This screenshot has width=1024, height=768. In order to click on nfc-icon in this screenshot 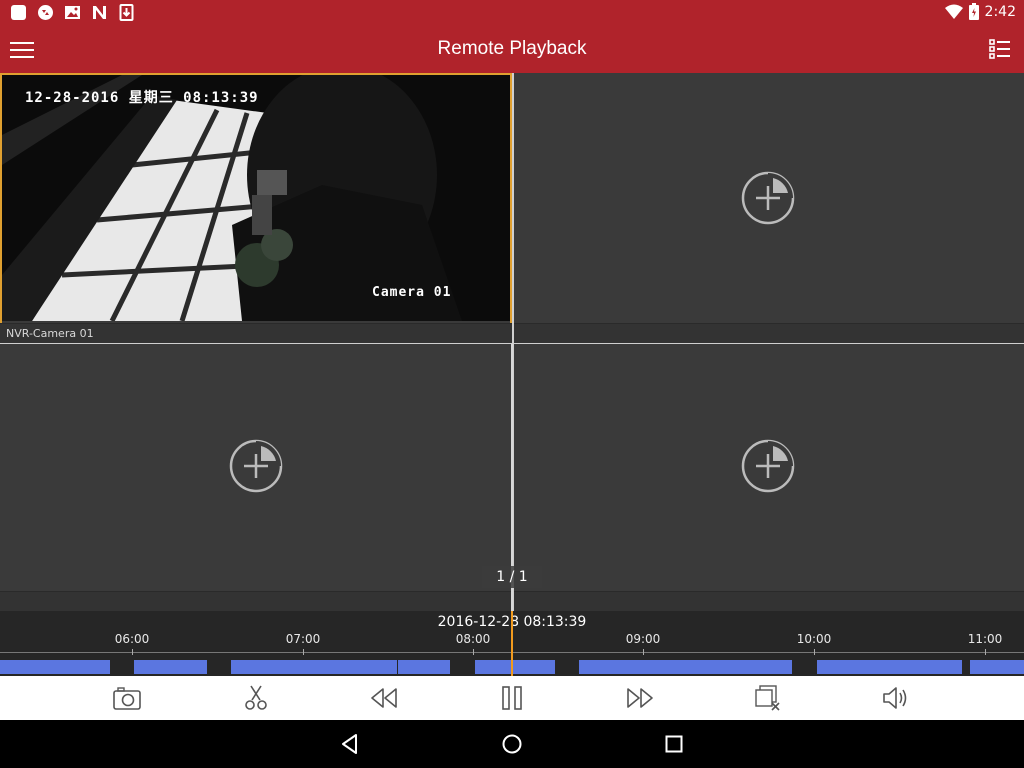, I will do `click(99, 12)`.